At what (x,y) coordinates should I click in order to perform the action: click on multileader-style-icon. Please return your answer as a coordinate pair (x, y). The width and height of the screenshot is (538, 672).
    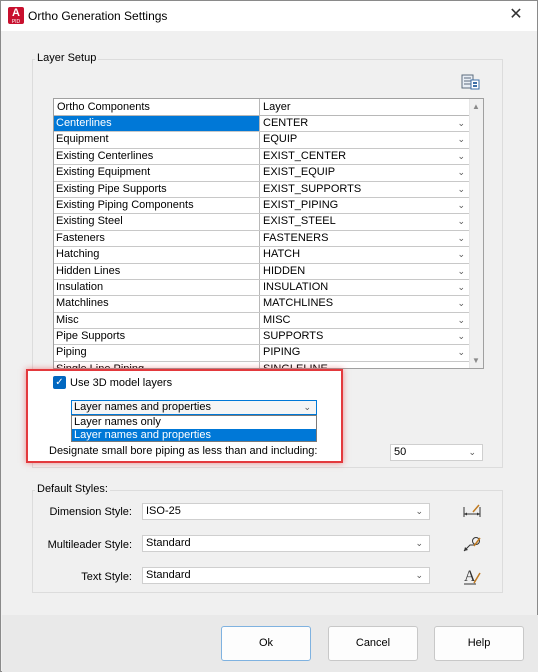
    Looking at the image, I should click on (472, 544).